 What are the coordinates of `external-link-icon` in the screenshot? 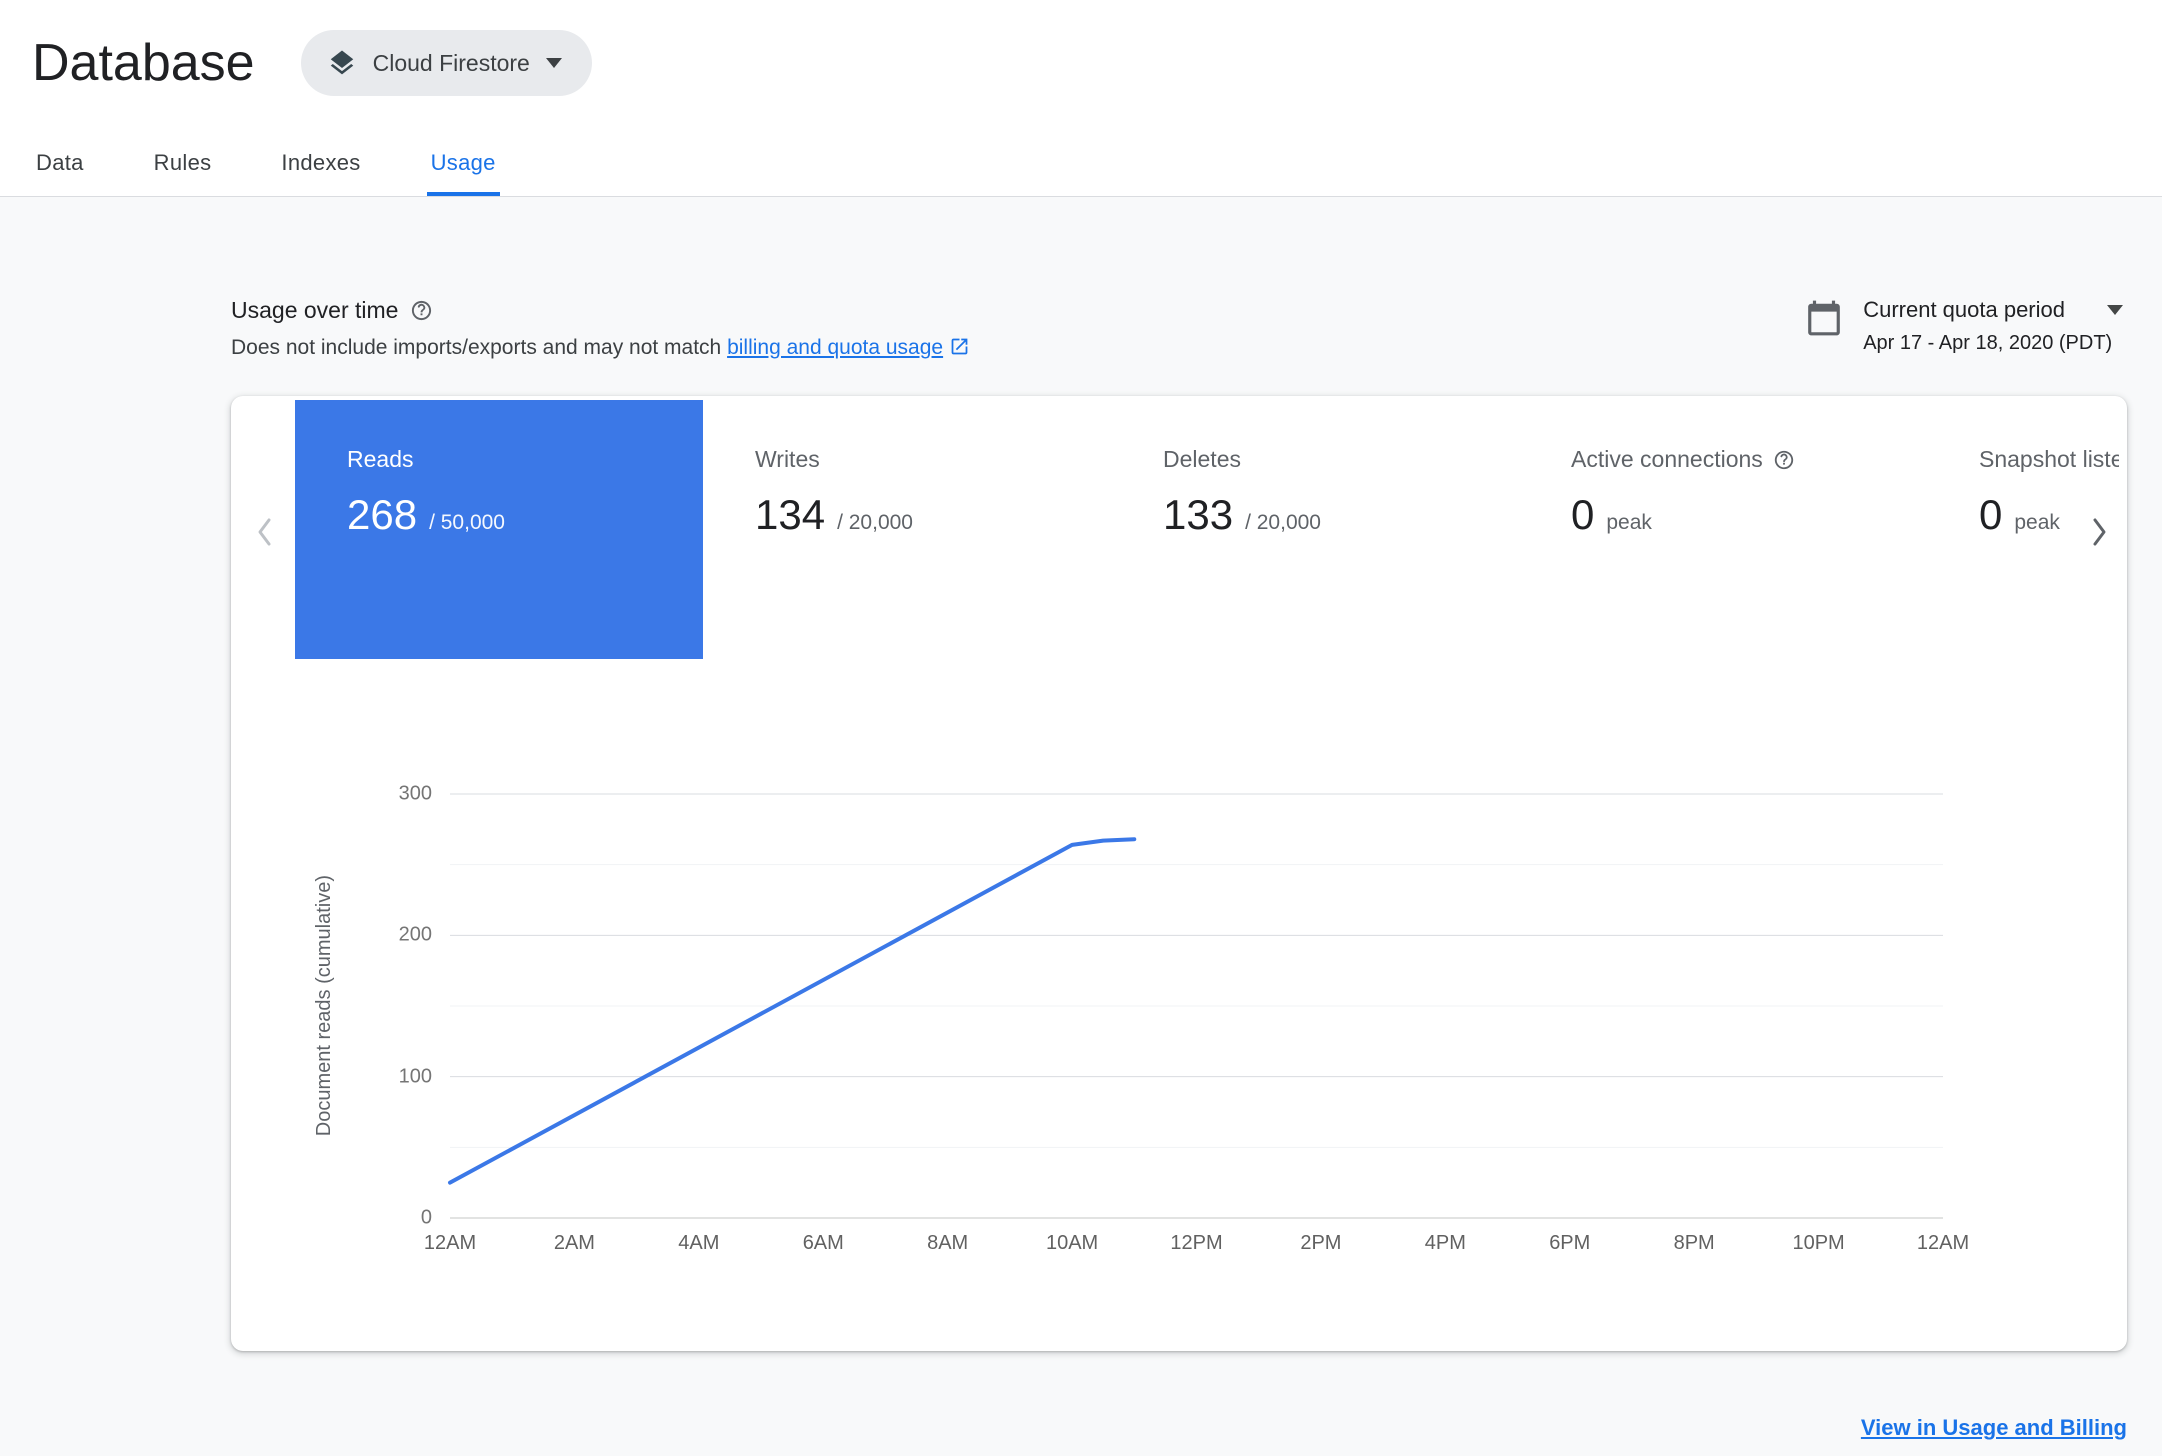 It's located at (959, 346).